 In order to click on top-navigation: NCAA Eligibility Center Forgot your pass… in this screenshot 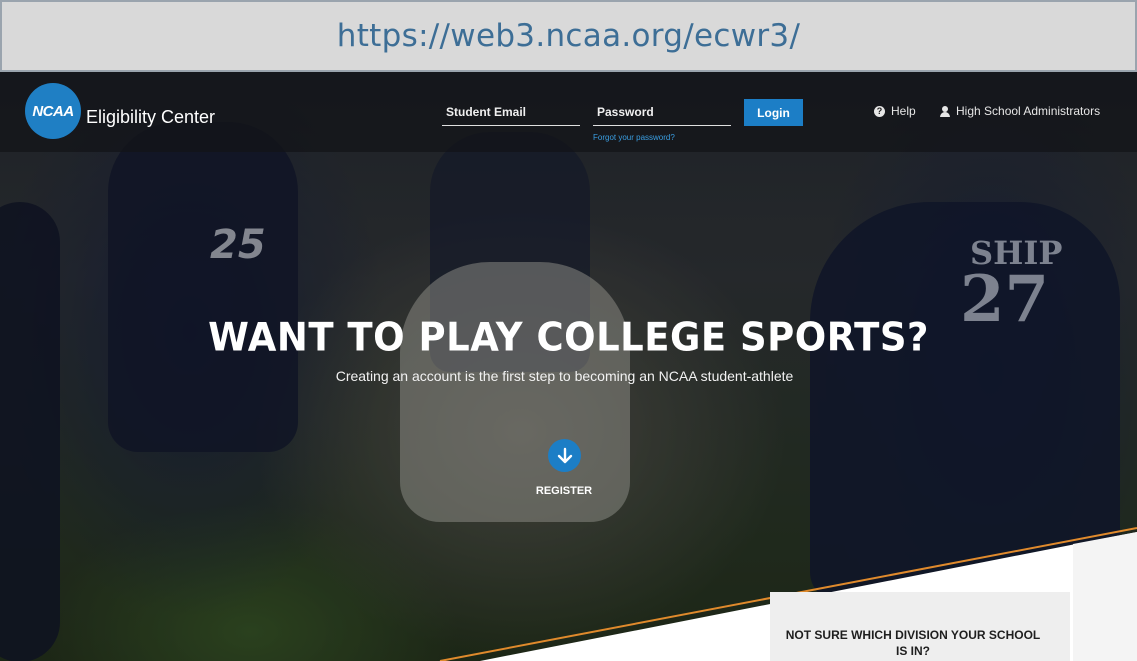, I will do `click(568, 112)`.